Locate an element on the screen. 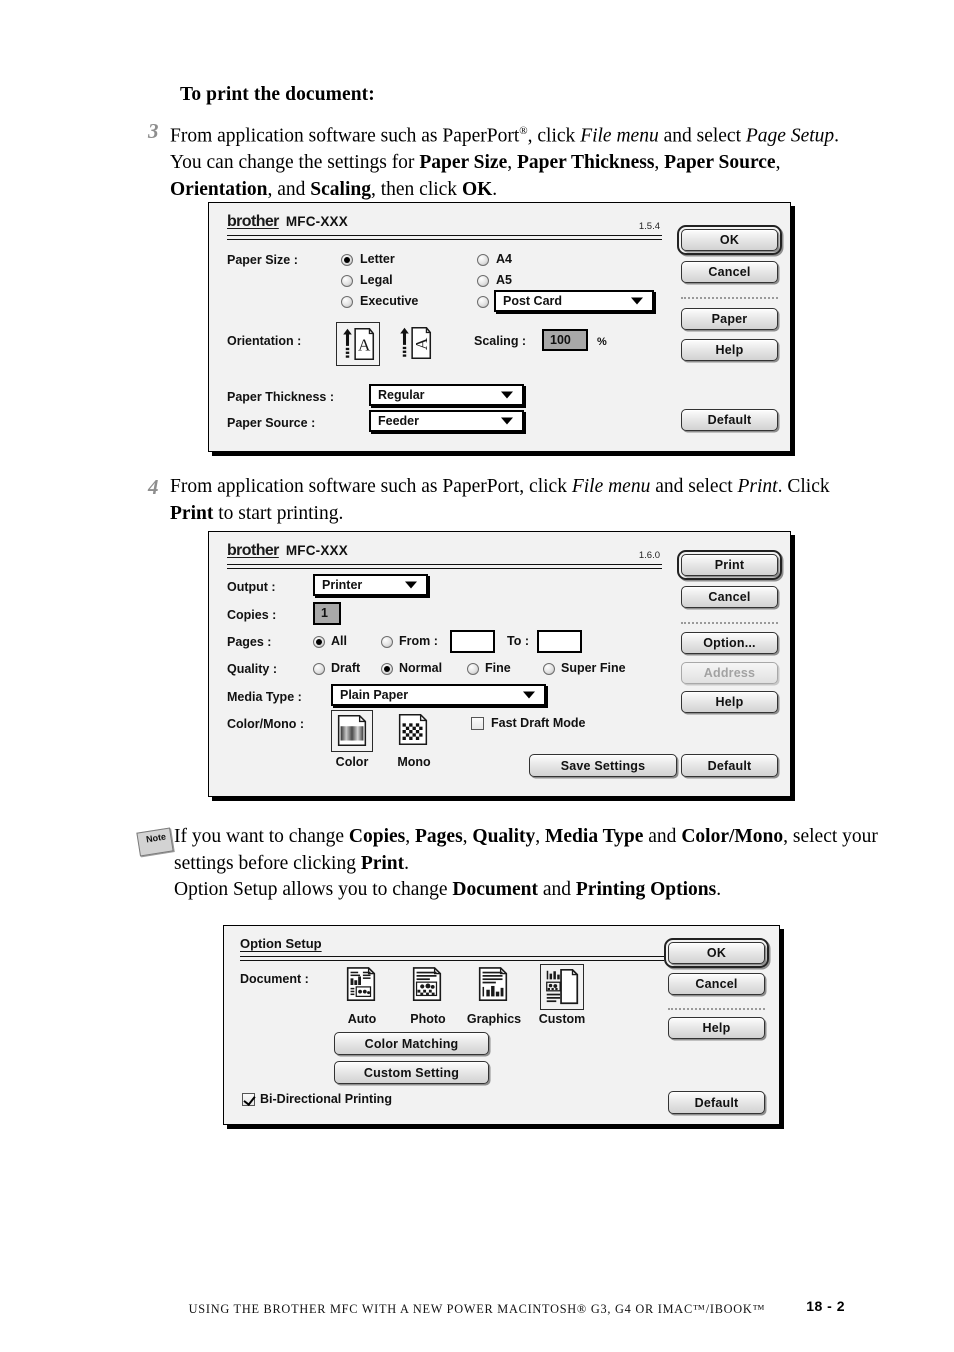 The image size is (954, 1352). radio-a4 is located at coordinates (483, 260).